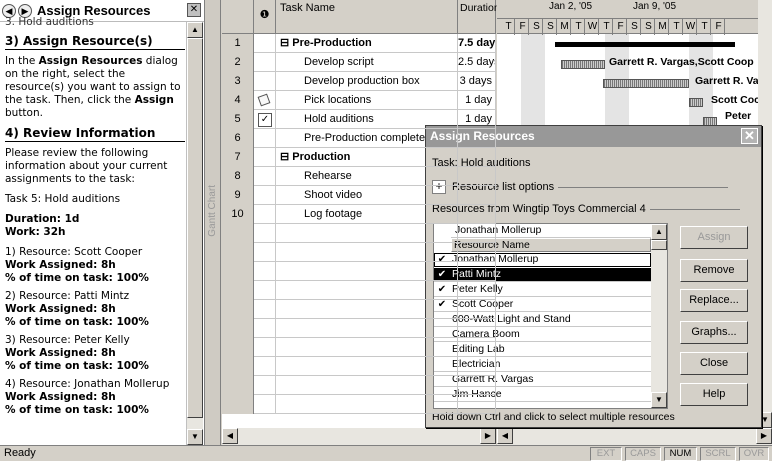  What do you see at coordinates (714, 363) in the screenshot?
I see `close-button: Close` at bounding box center [714, 363].